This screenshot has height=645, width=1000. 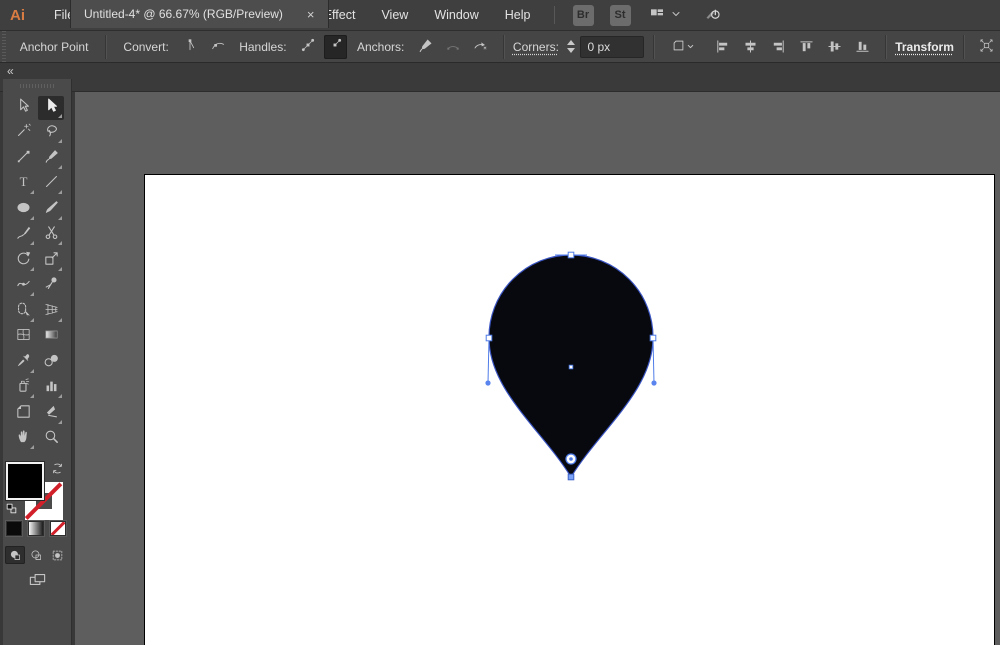 What do you see at coordinates (51, 235) in the screenshot?
I see `tool-scissors` at bounding box center [51, 235].